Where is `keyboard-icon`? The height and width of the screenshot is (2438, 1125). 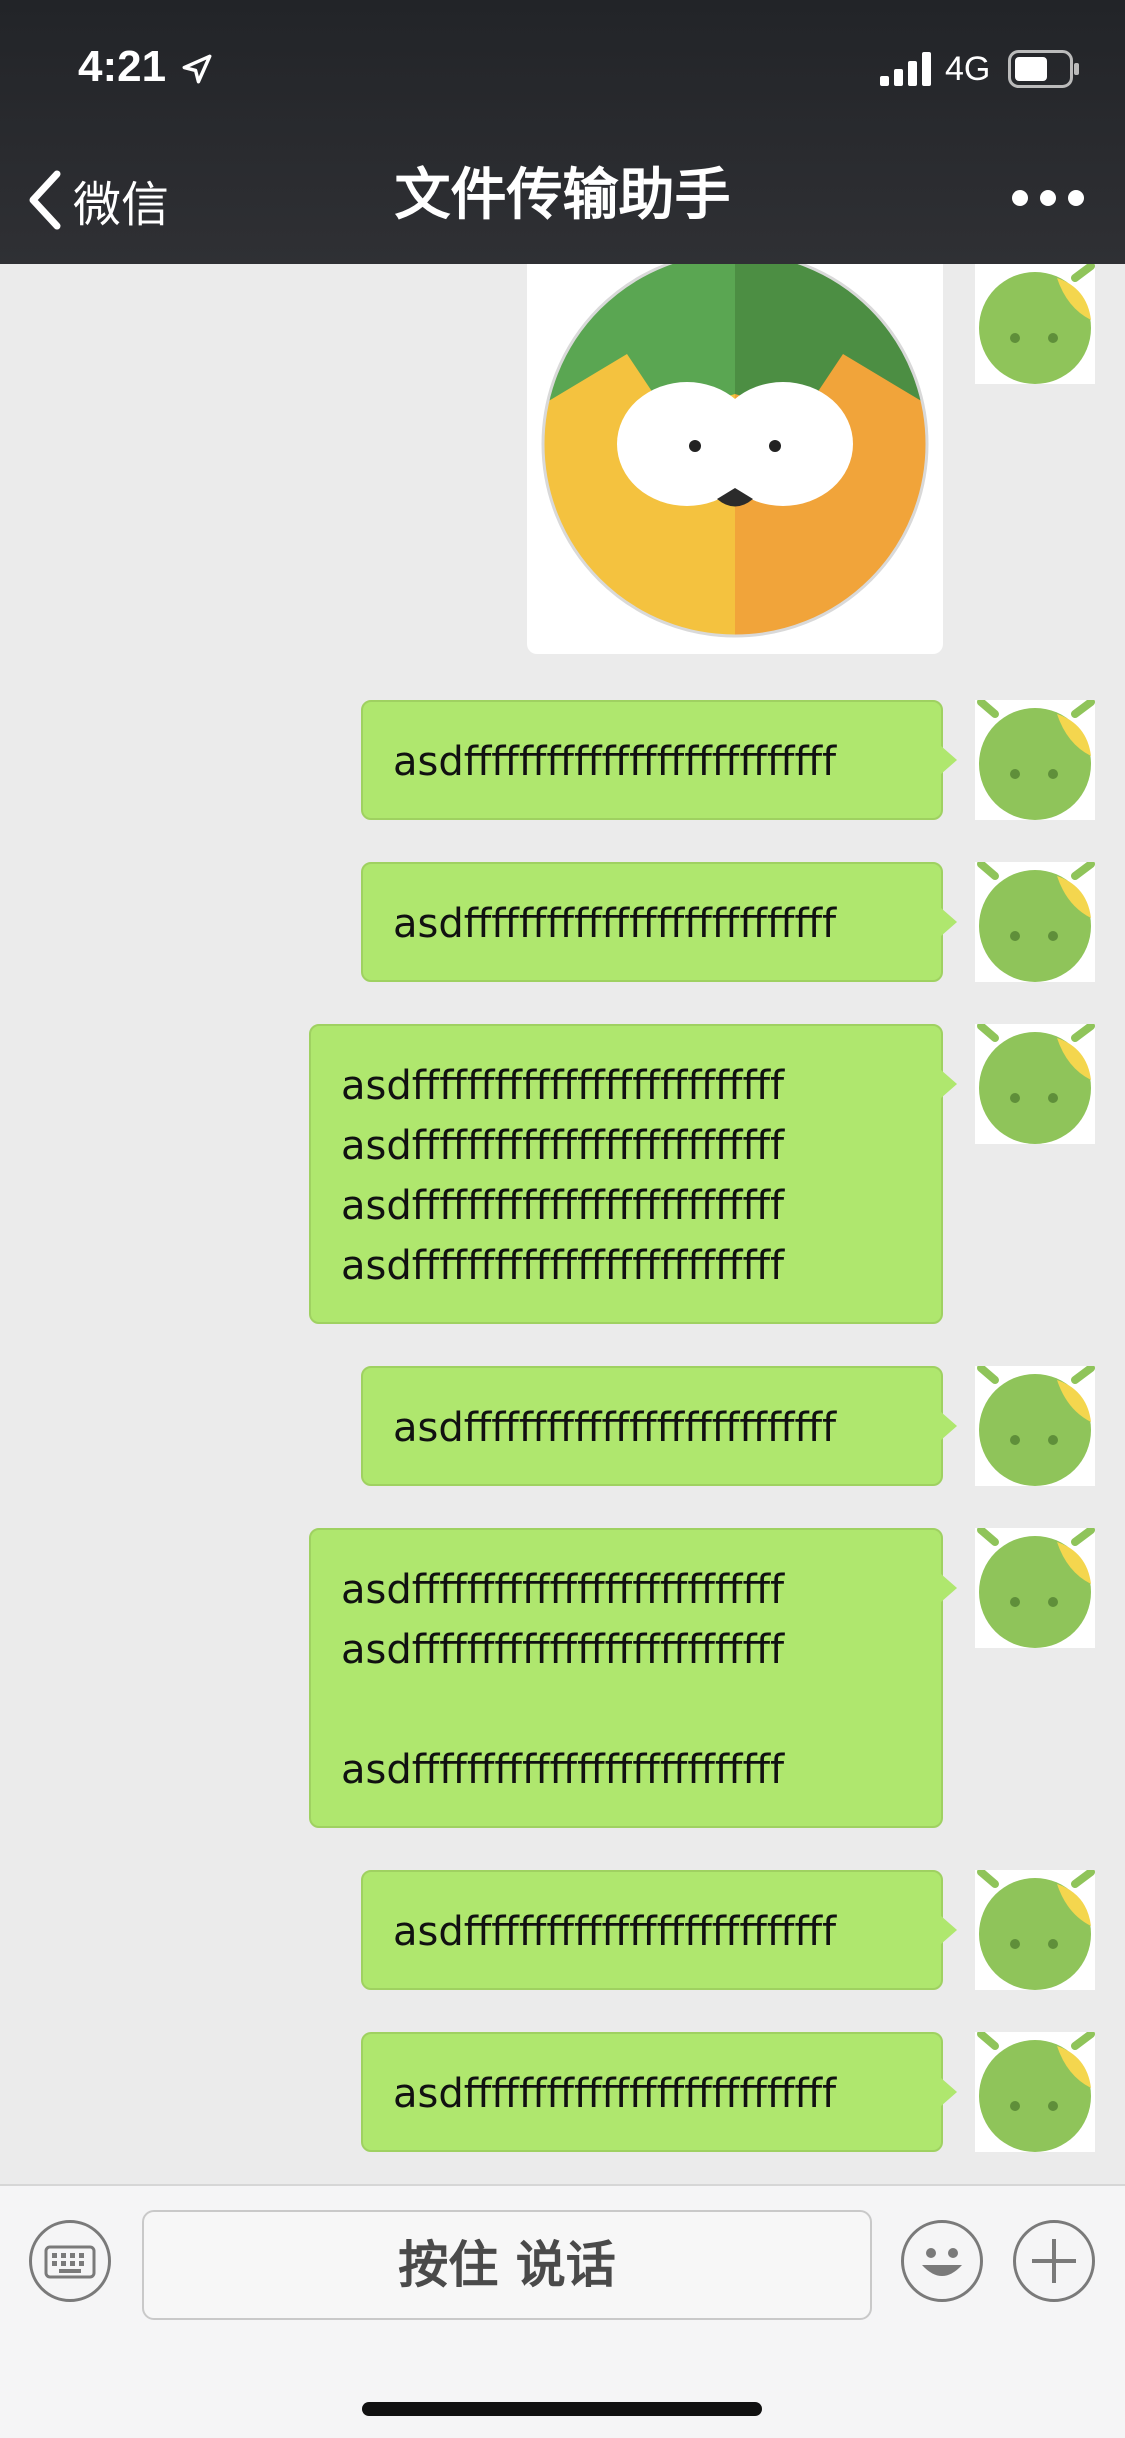 keyboard-icon is located at coordinates (70, 2262).